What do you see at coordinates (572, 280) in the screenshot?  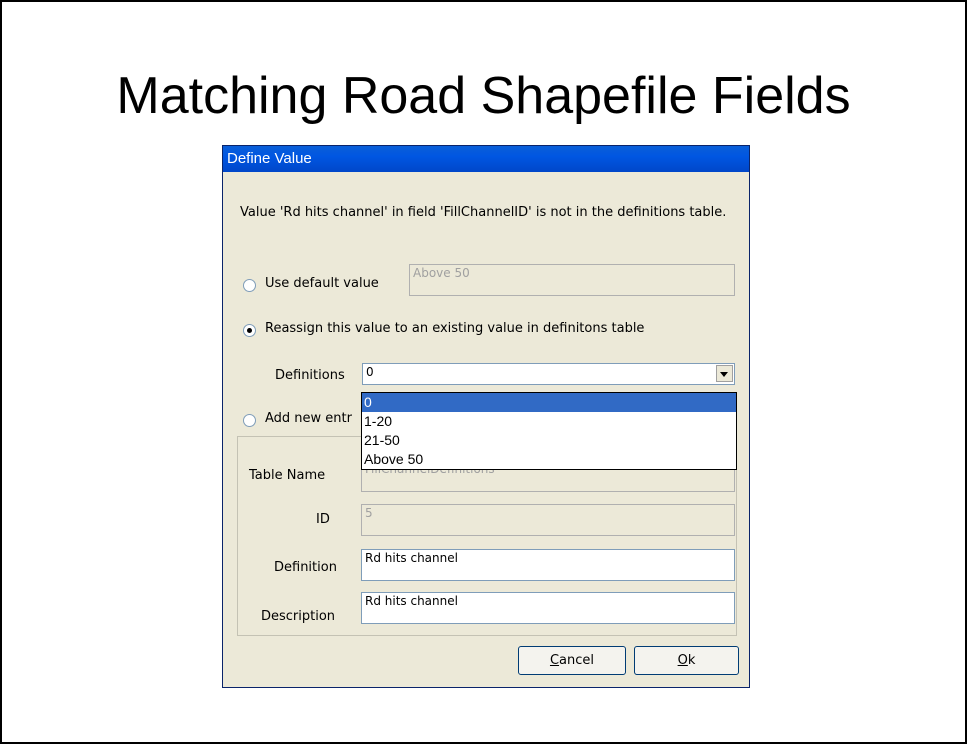 I see `default-value-field: Above 50` at bounding box center [572, 280].